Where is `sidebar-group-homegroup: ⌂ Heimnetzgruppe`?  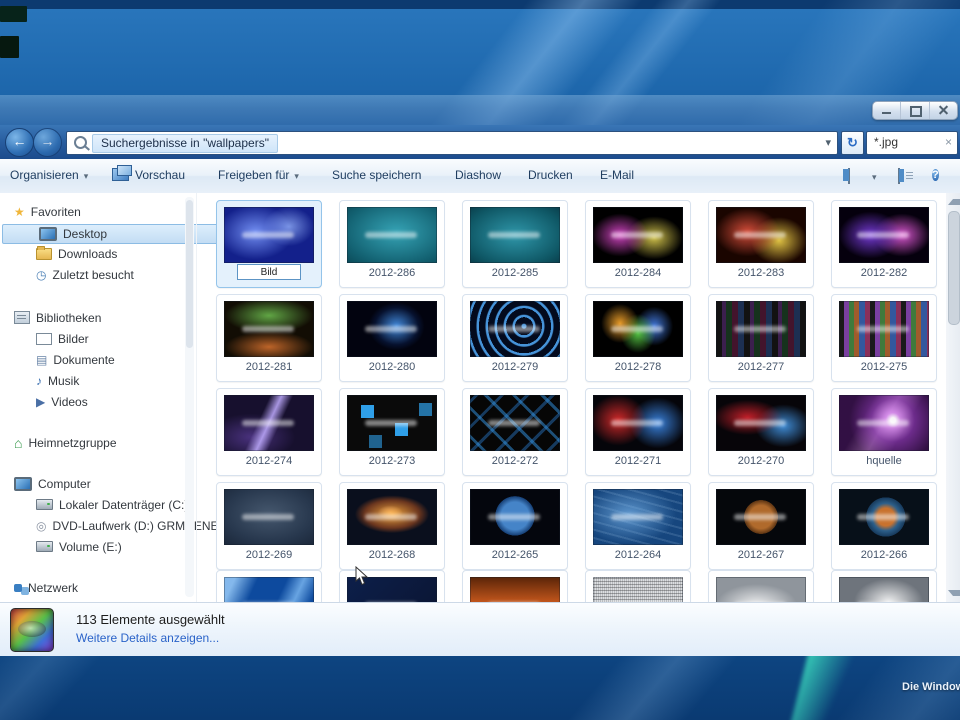
sidebar-group-homegroup: ⌂ Heimnetzgruppe is located at coordinates (99, 443).